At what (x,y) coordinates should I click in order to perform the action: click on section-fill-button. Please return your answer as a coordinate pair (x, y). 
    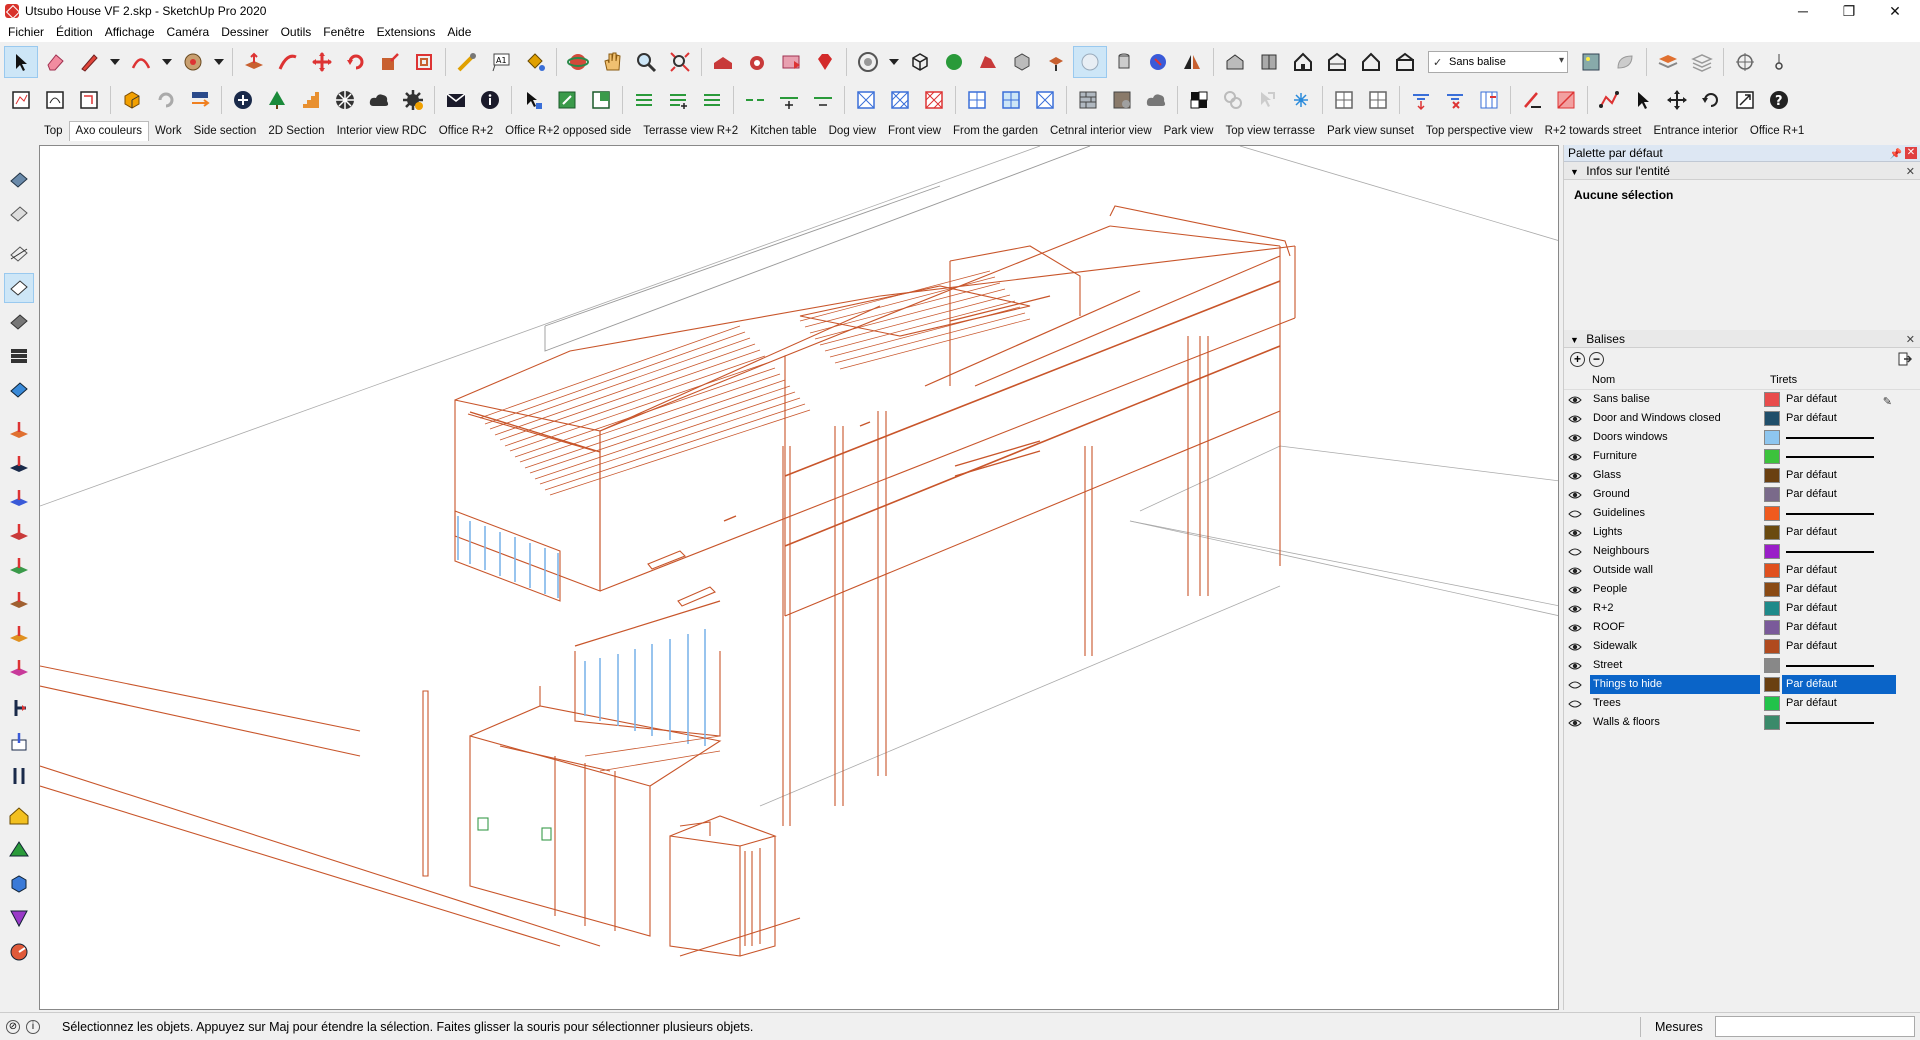
    Looking at the image, I should click on (1566, 100).